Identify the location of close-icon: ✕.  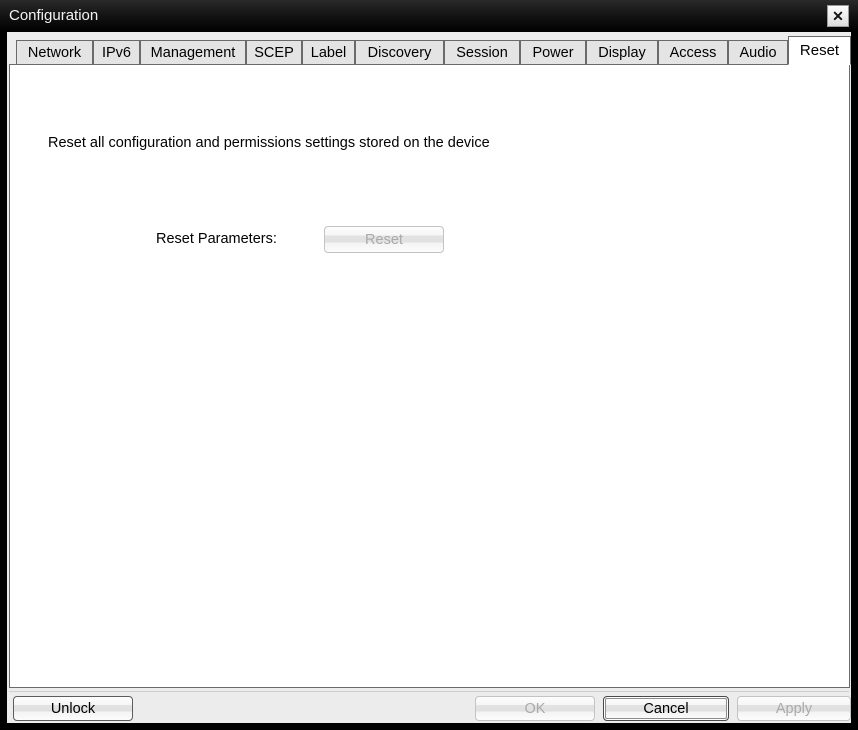
(838, 16).